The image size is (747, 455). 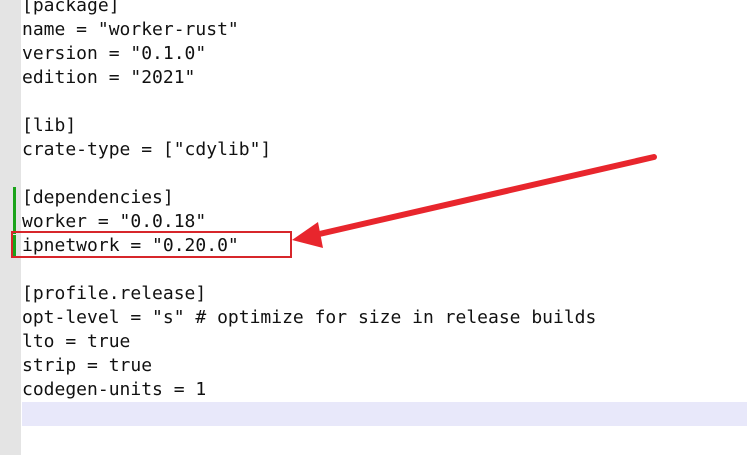 What do you see at coordinates (114, 54) in the screenshot?
I see `code-line-version: version = "0.1.0"` at bounding box center [114, 54].